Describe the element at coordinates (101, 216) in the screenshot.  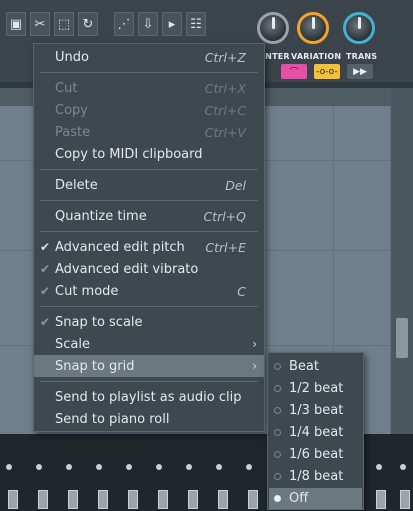
I see `menu-item-label: Quantize time` at that location.